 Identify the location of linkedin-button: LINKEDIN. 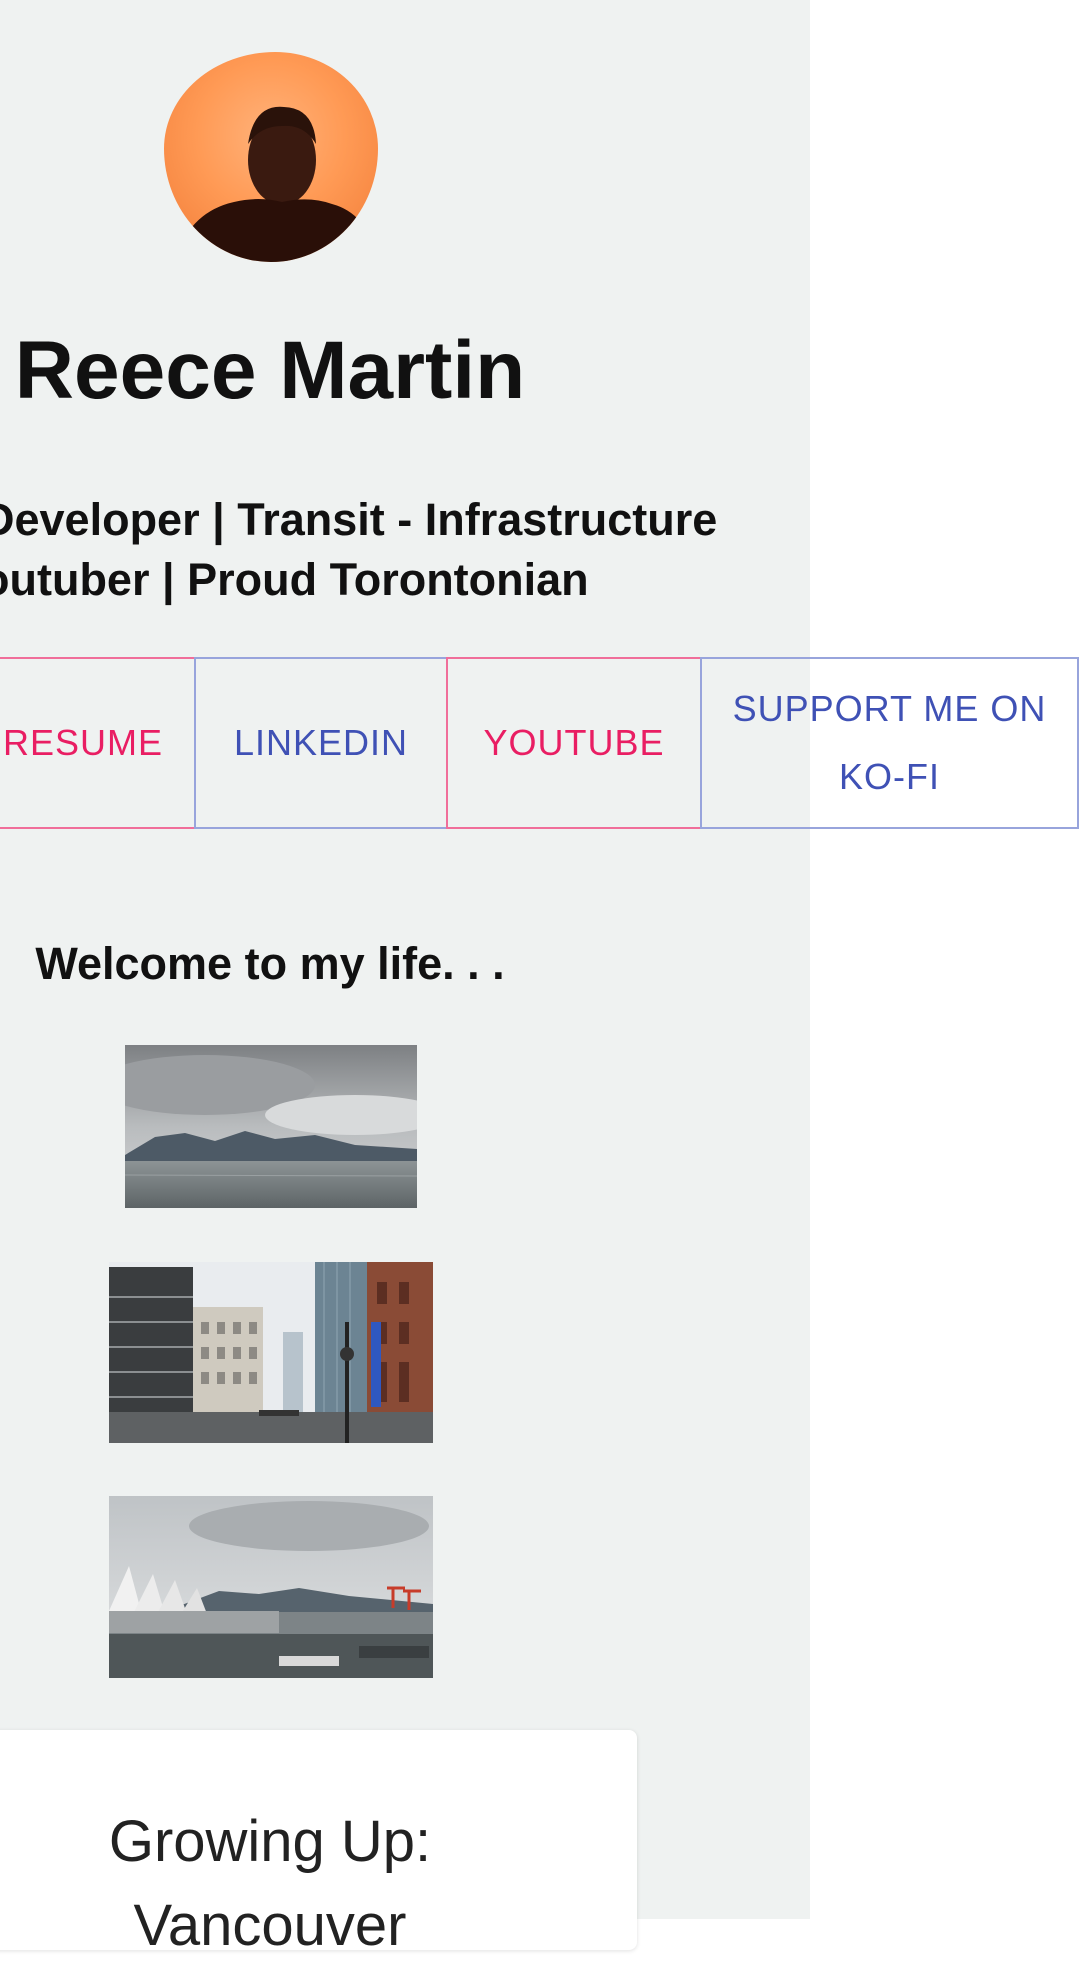
(321, 743).